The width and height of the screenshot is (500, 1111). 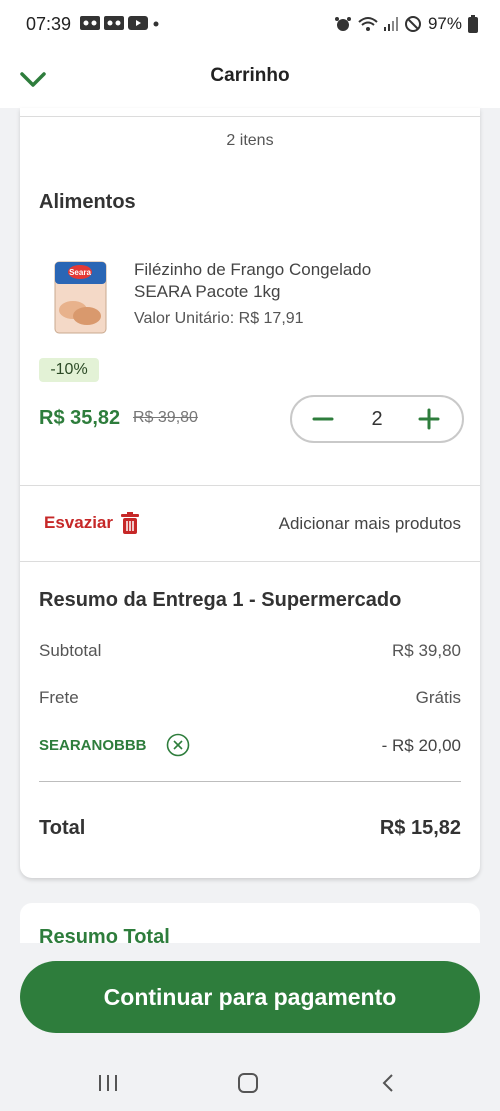 What do you see at coordinates (104, 934) in the screenshot?
I see `total-summary-title: Resumo Total` at bounding box center [104, 934].